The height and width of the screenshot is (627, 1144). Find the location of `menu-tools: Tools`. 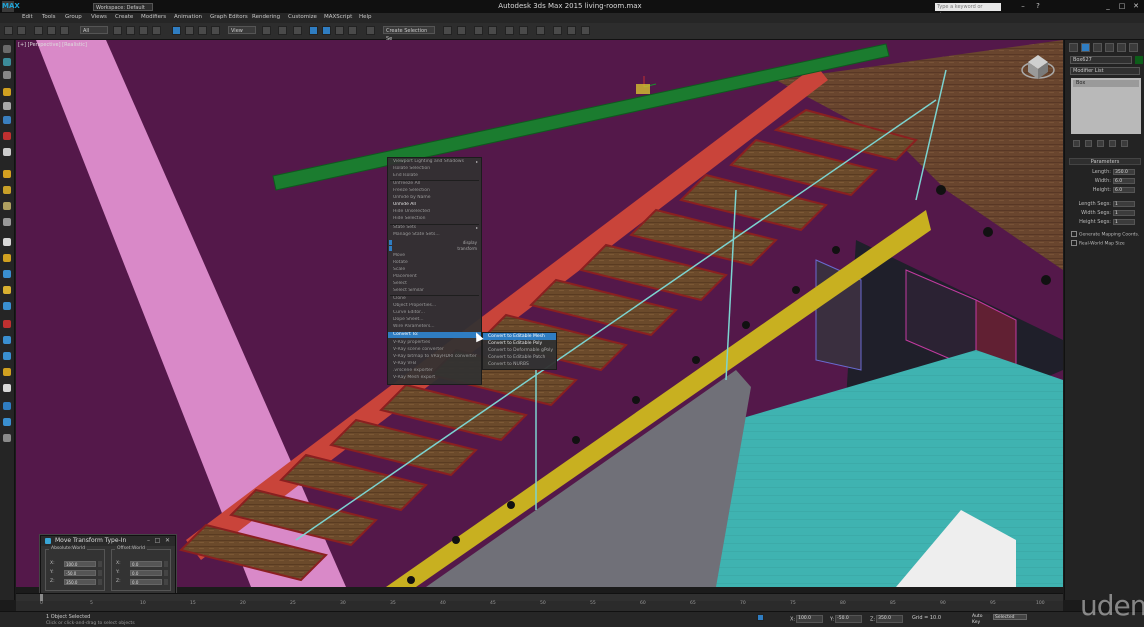

menu-tools: Tools is located at coordinates (49, 17).